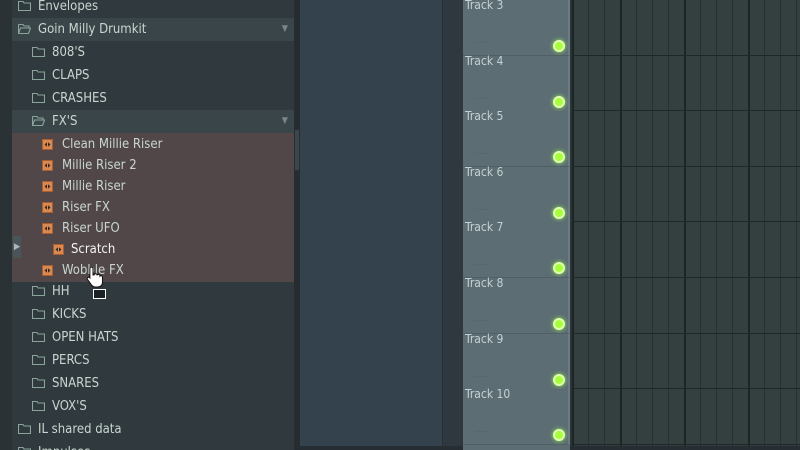 This screenshot has height=450, width=800. Describe the element at coordinates (153, 9) in the screenshot. I see `browser-item-envelopes: Envelopes` at that location.